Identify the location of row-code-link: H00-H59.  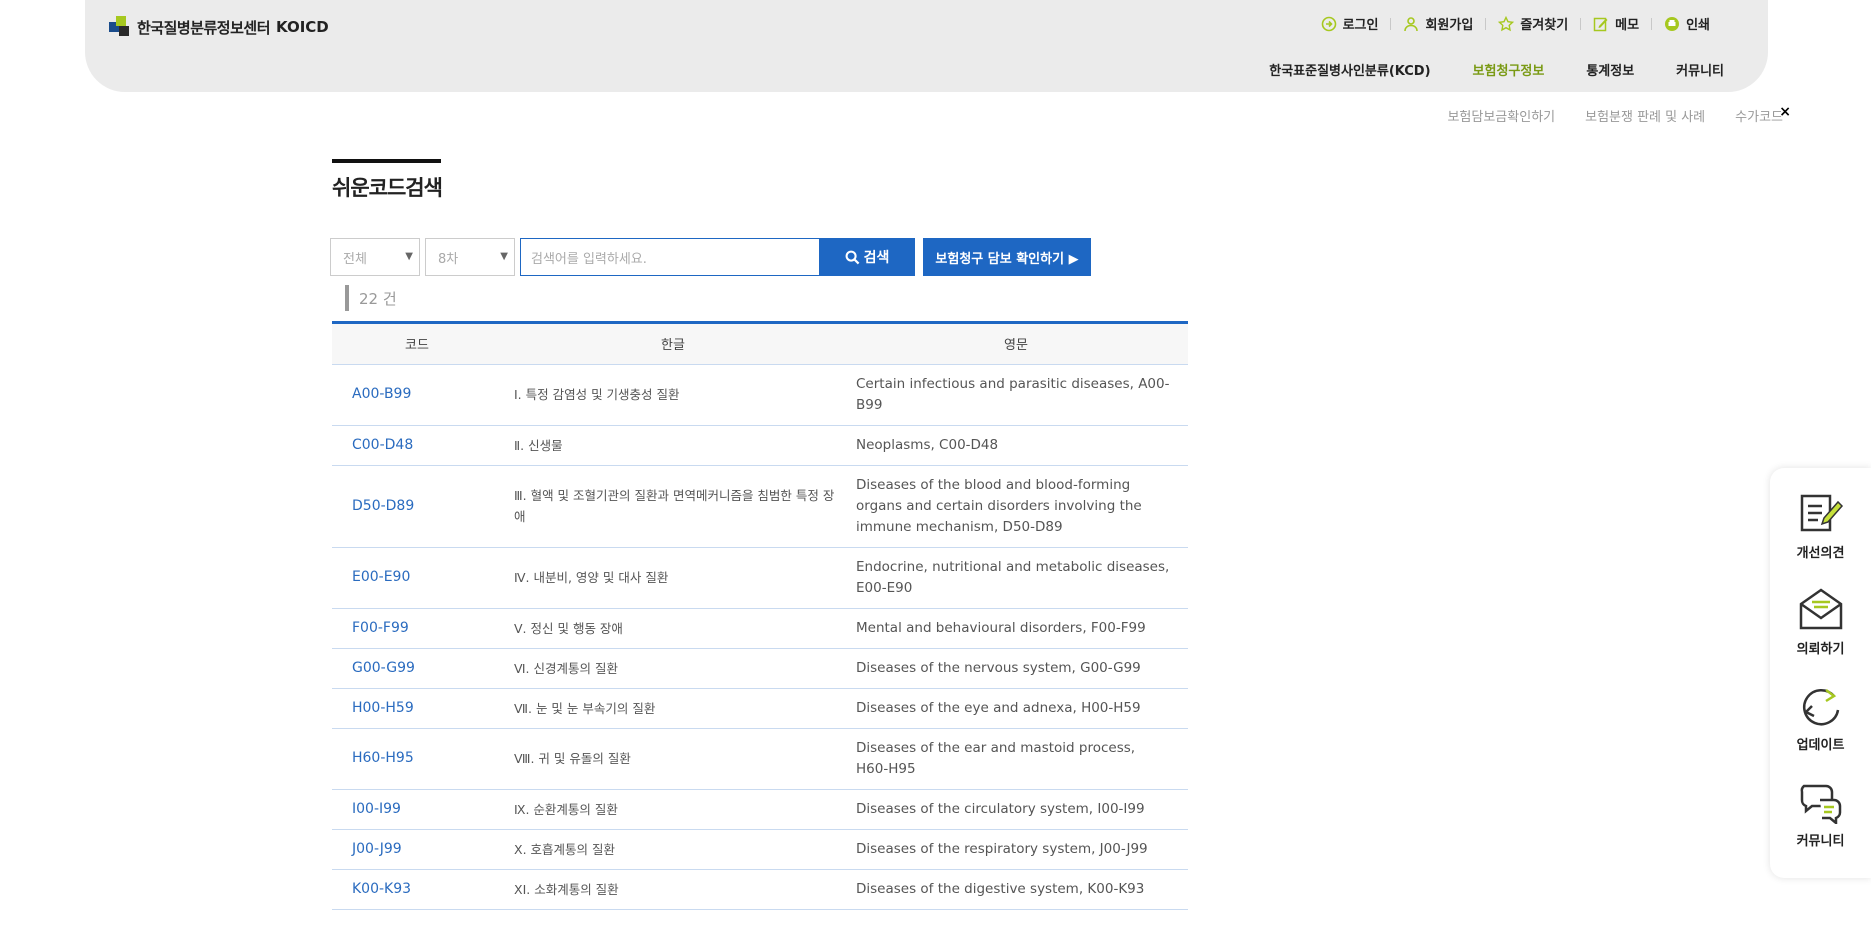
(417, 708).